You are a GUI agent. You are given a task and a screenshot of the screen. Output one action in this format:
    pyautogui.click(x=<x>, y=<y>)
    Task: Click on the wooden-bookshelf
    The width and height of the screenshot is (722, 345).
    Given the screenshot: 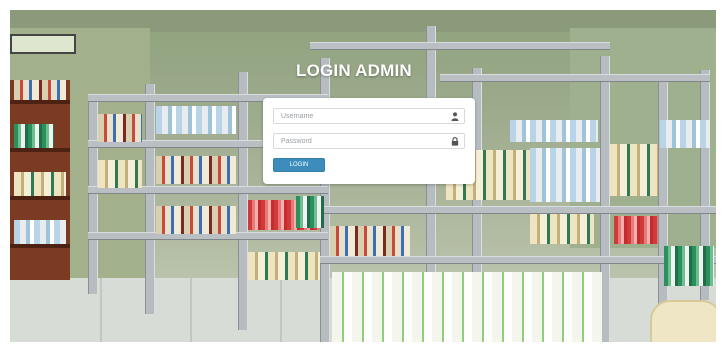 What is the action you would take?
    pyautogui.click(x=40, y=180)
    